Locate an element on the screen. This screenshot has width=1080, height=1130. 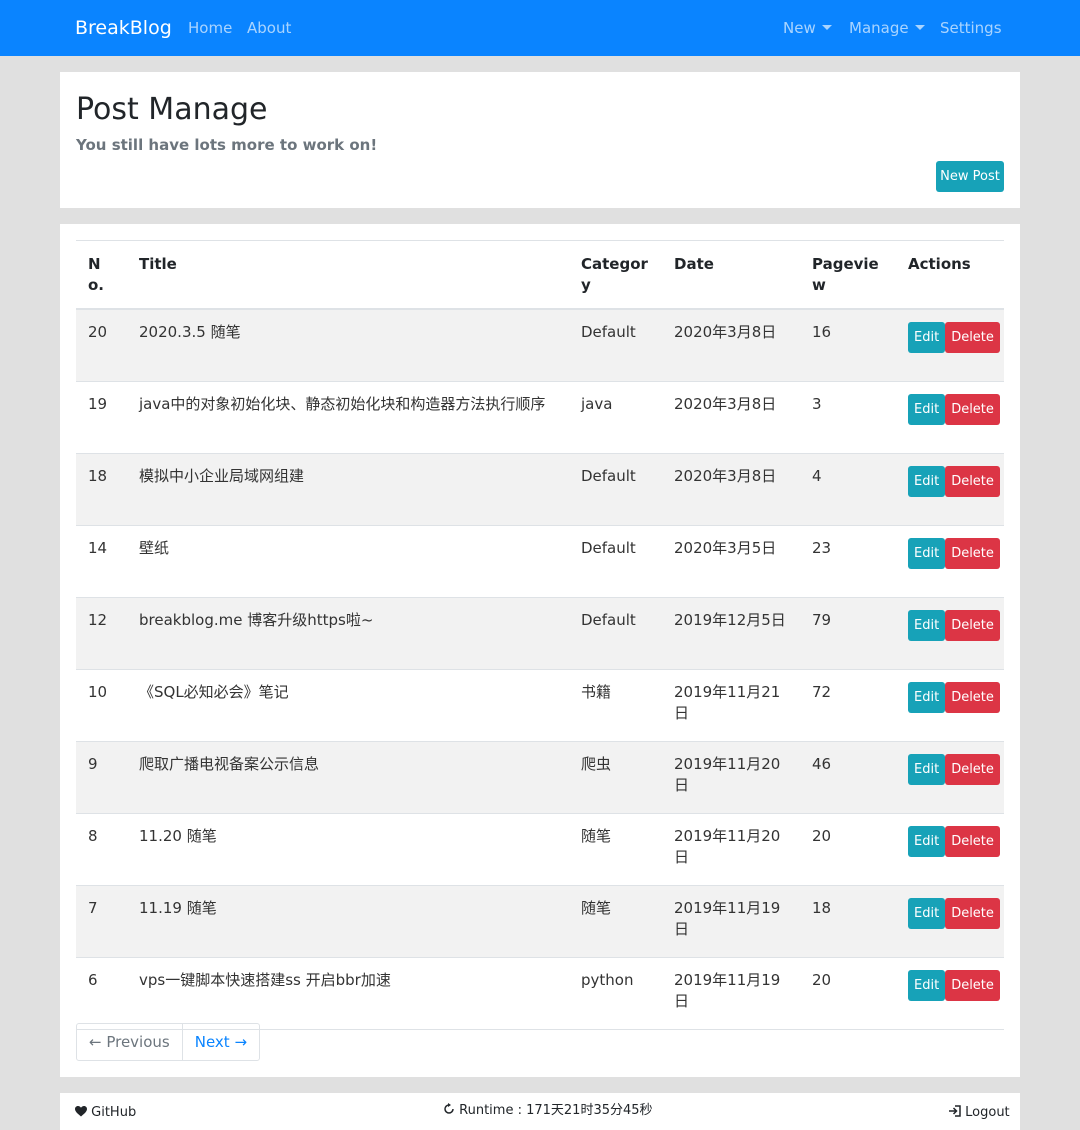
logout-label: Logout is located at coordinates (987, 1112).